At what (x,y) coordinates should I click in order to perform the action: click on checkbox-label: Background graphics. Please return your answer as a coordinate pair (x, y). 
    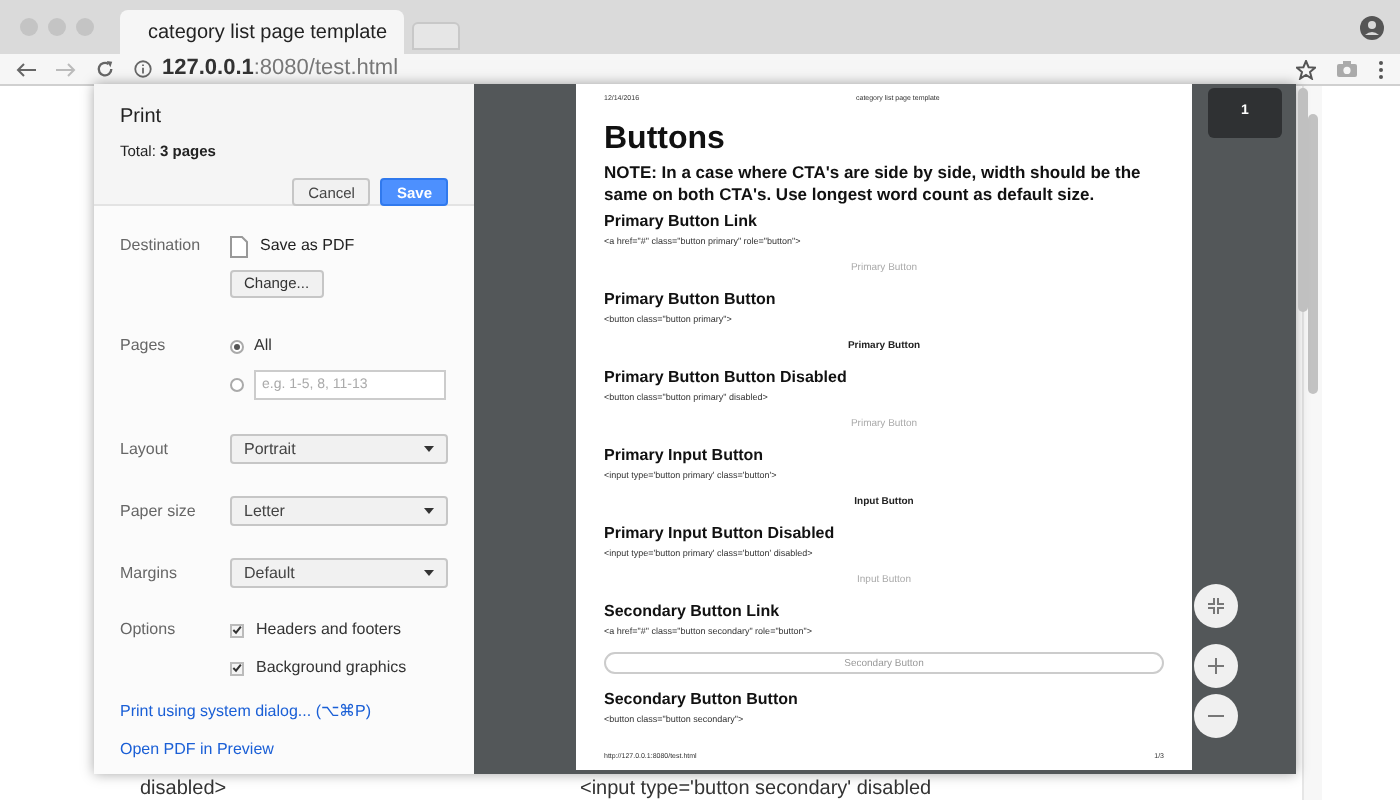
    Looking at the image, I should click on (331, 668).